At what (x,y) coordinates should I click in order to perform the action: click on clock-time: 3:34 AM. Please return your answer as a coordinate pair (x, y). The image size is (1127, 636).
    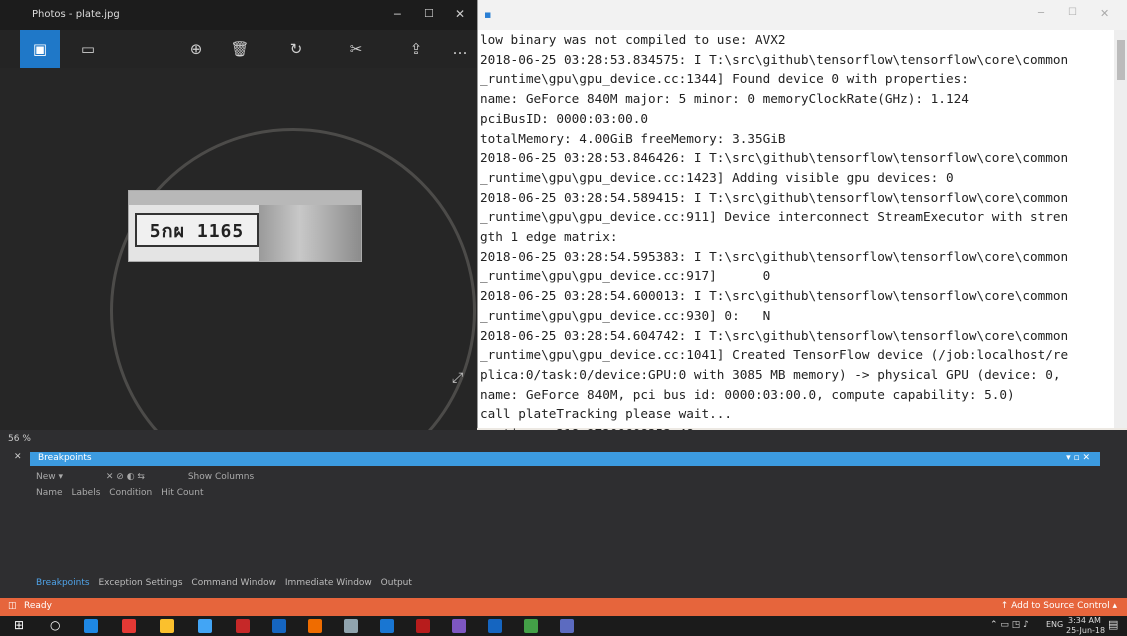
    Looking at the image, I should click on (1084, 620).